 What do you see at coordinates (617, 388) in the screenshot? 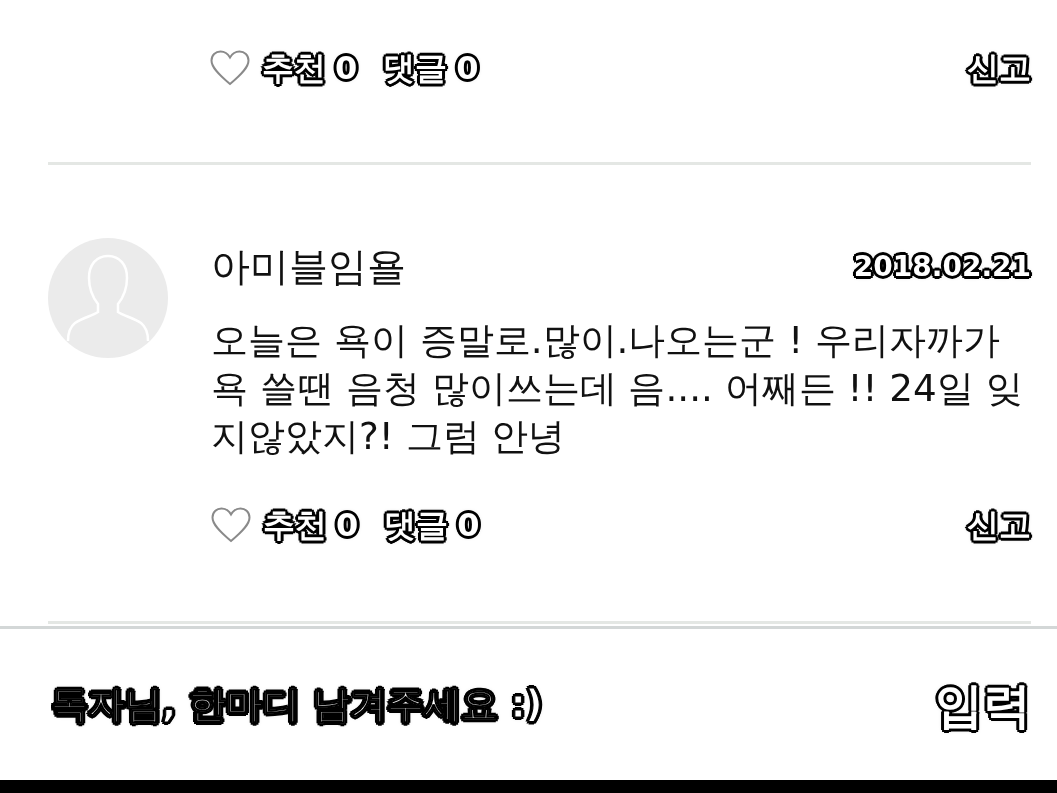
I see `comment-text: 오늘은 욕이 증말로.많이.나오는군 ! 우리자까가 욕 쓸땐 음청 많이쓰는데 음.... 어째든 !! 24일 잊지않았지?! 그럼 안녕` at bounding box center [617, 388].